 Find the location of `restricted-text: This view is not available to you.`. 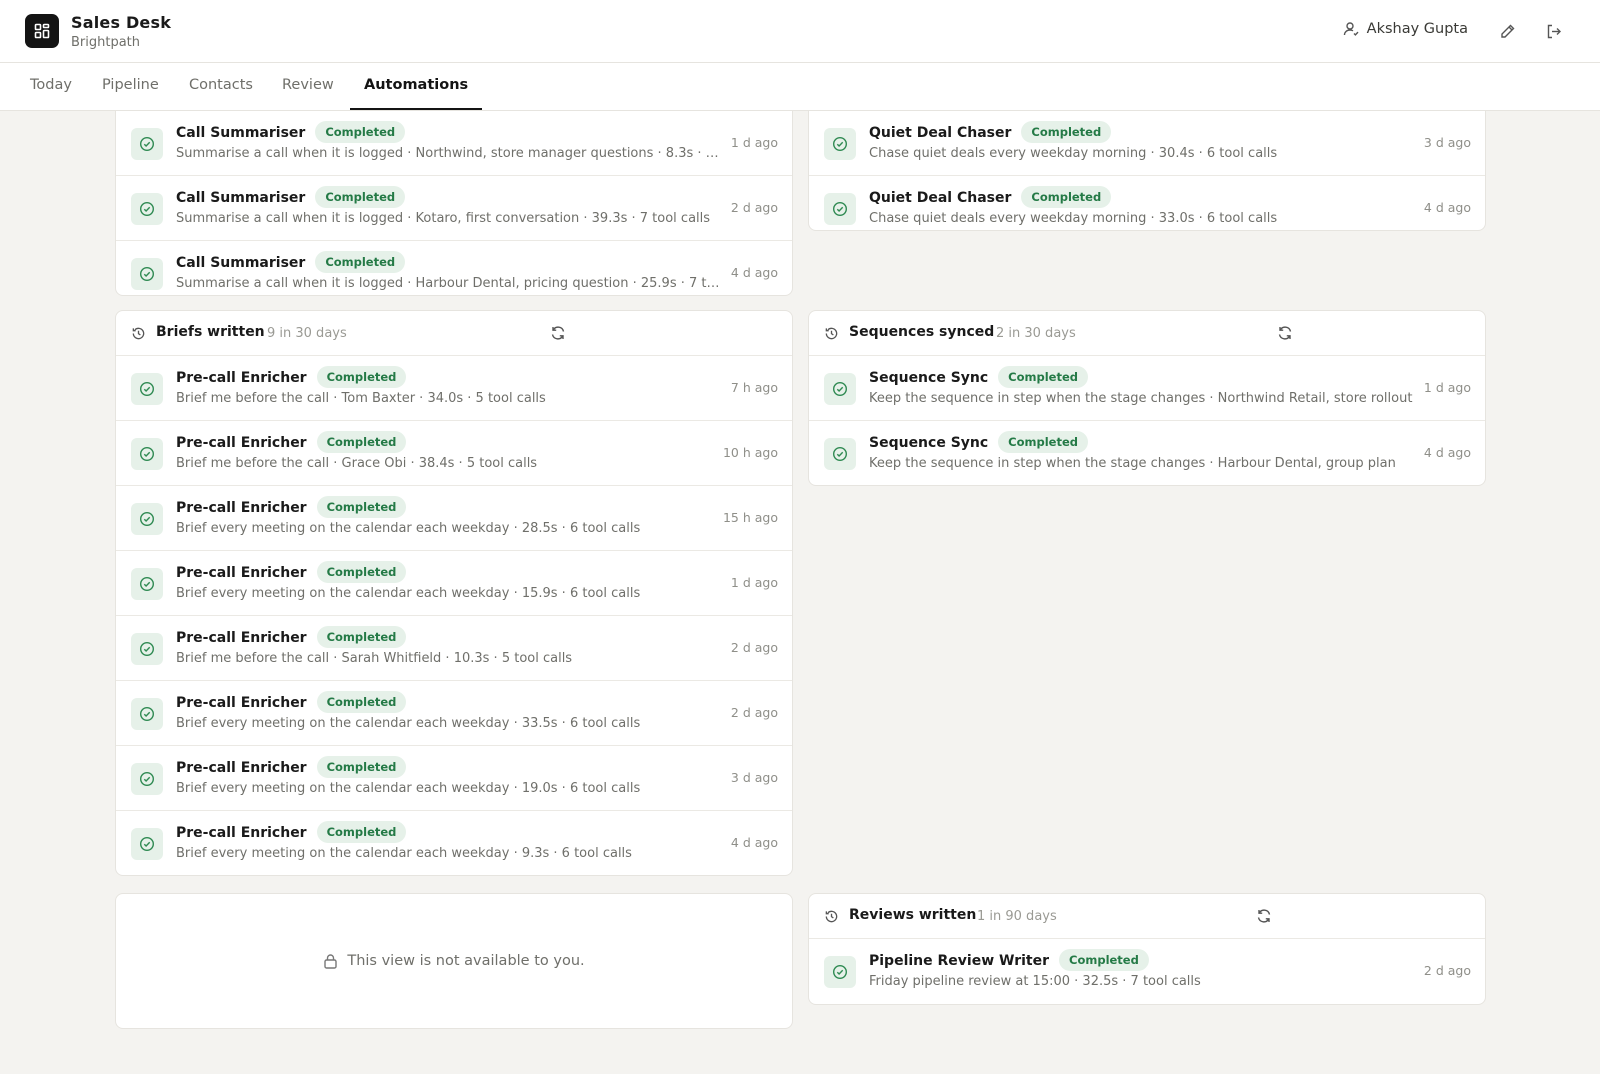

restricted-text: This view is not available to you. is located at coordinates (466, 961).